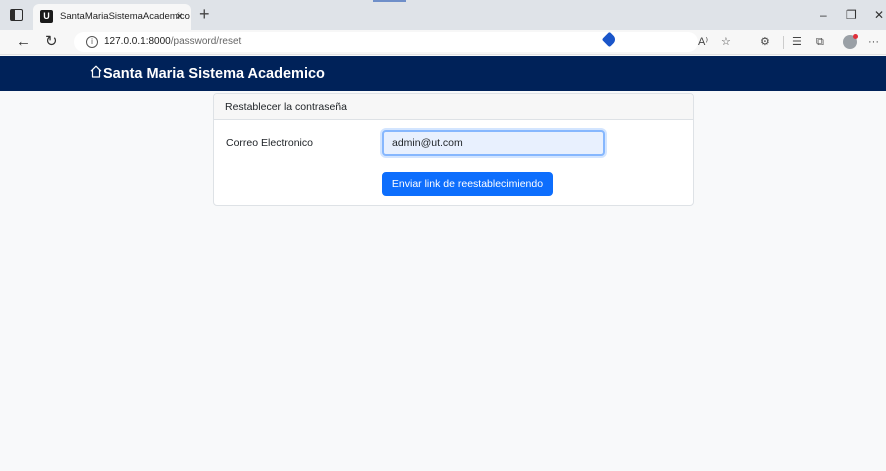 This screenshot has height=471, width=886. What do you see at coordinates (137, 41) in the screenshot?
I see `url-host: 127.0.0.1:8000` at bounding box center [137, 41].